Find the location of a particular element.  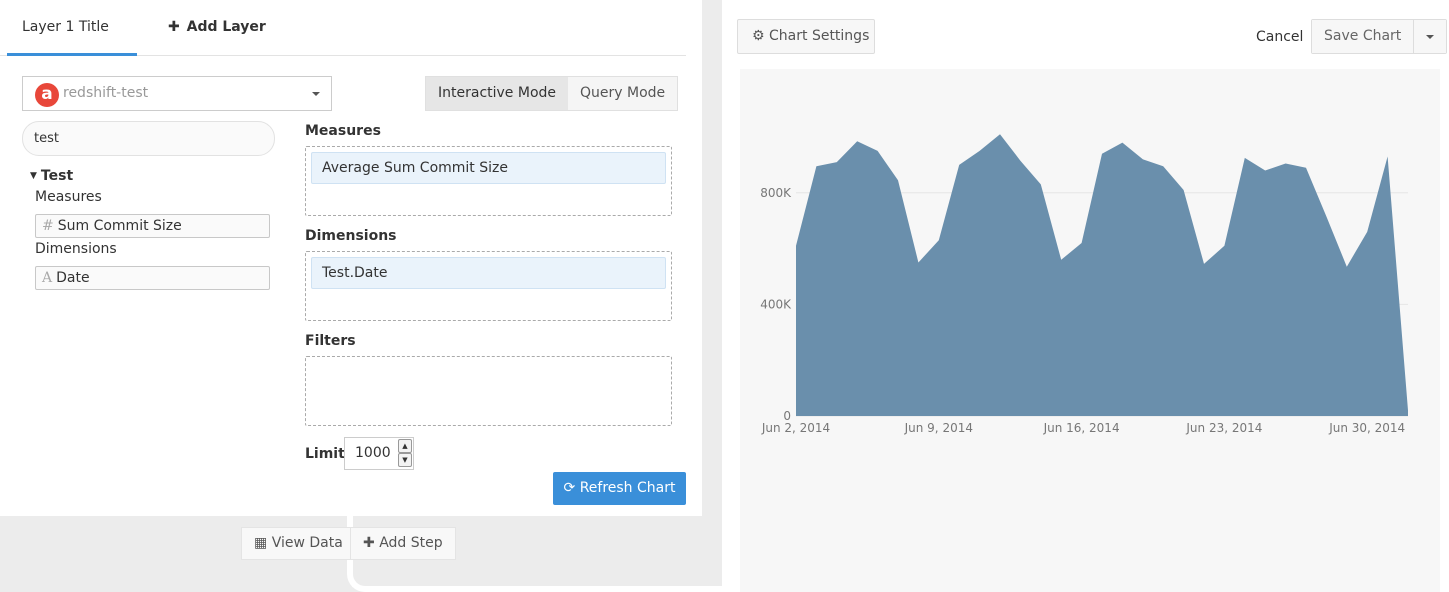

field-sum-commit-size: # Sum Commit Size is located at coordinates (152, 226).